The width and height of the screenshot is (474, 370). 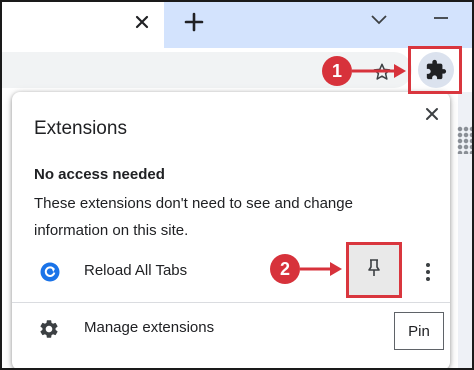 I want to click on popup-close-icon, so click(x=432, y=114).